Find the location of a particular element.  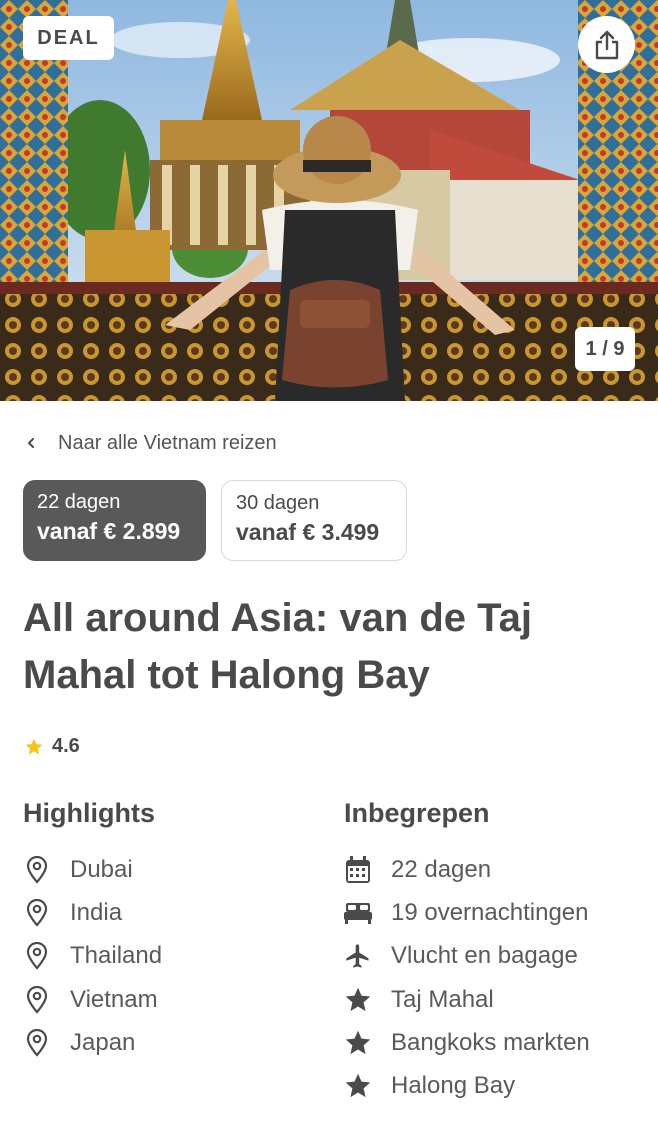

calendar-icon is located at coordinates (358, 869).